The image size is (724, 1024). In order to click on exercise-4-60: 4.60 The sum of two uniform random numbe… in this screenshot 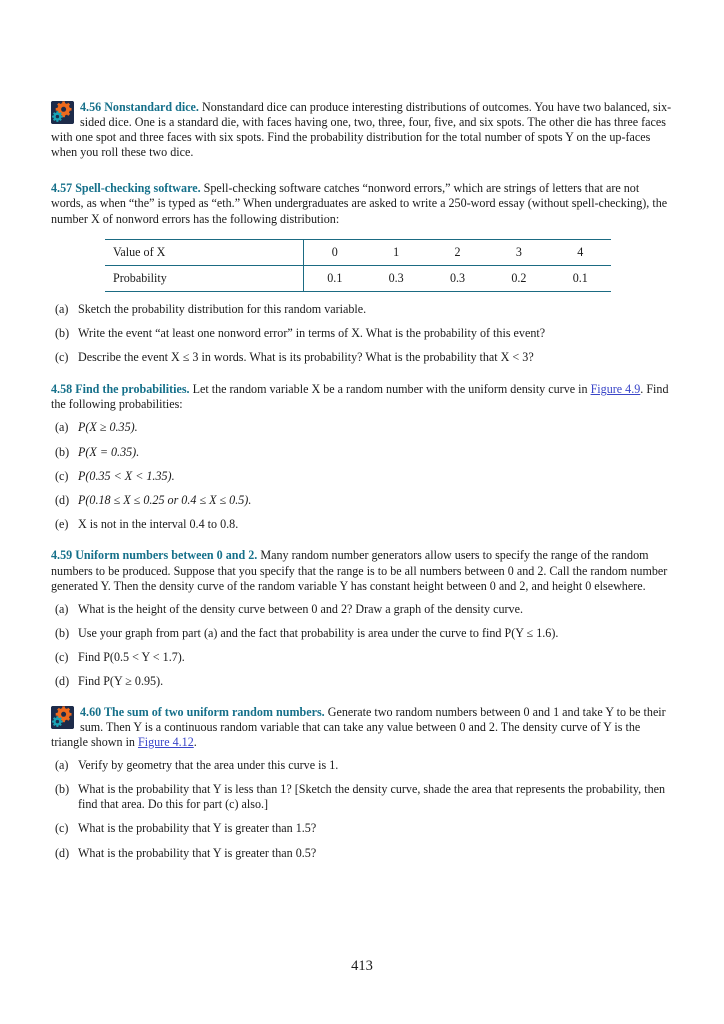, I will do `click(362, 783)`.